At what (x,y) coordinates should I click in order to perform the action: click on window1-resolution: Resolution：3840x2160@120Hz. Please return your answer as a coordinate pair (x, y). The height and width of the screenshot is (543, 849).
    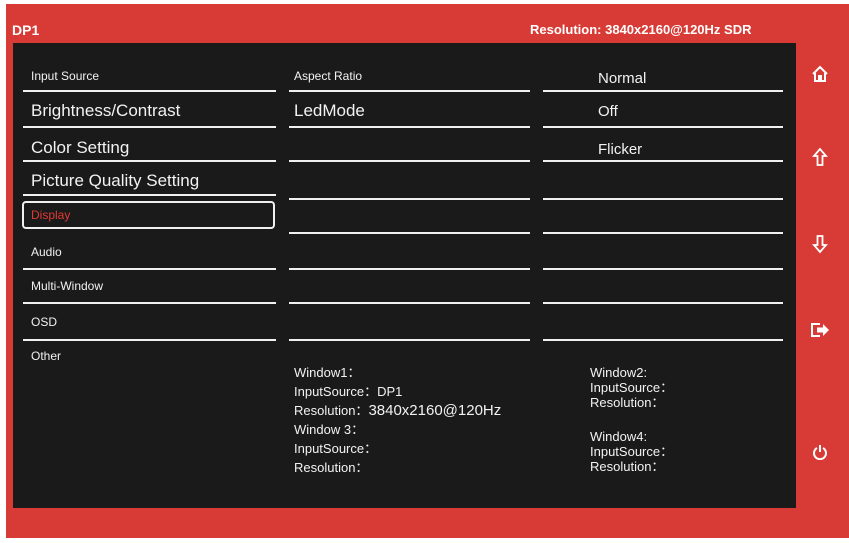
    Looking at the image, I should click on (397, 411).